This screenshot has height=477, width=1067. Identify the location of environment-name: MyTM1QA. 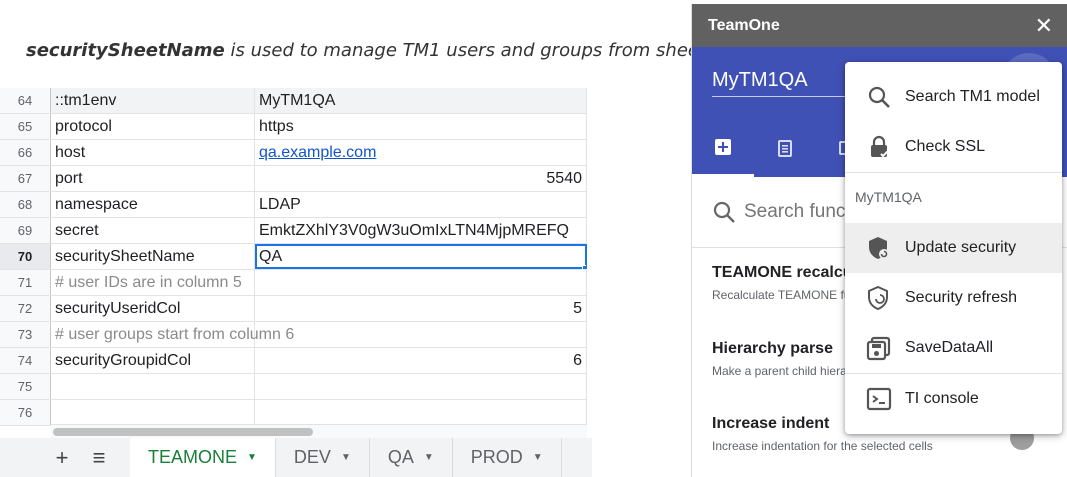
(760, 80).